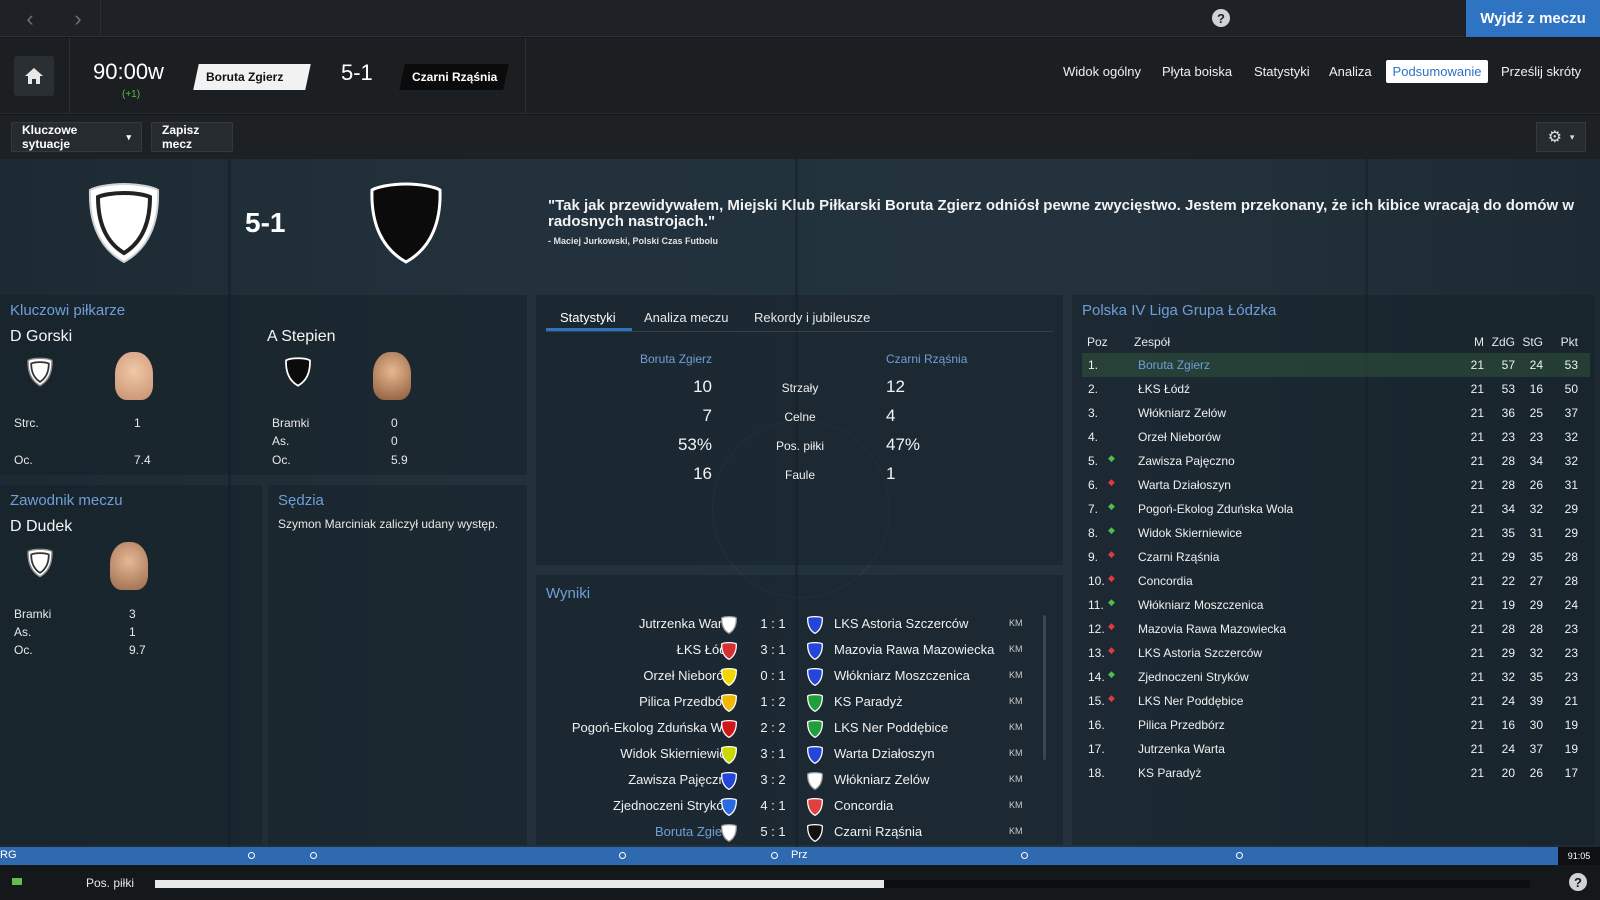  What do you see at coordinates (863, 805) in the screenshot?
I see `result-away-team: Concordia` at bounding box center [863, 805].